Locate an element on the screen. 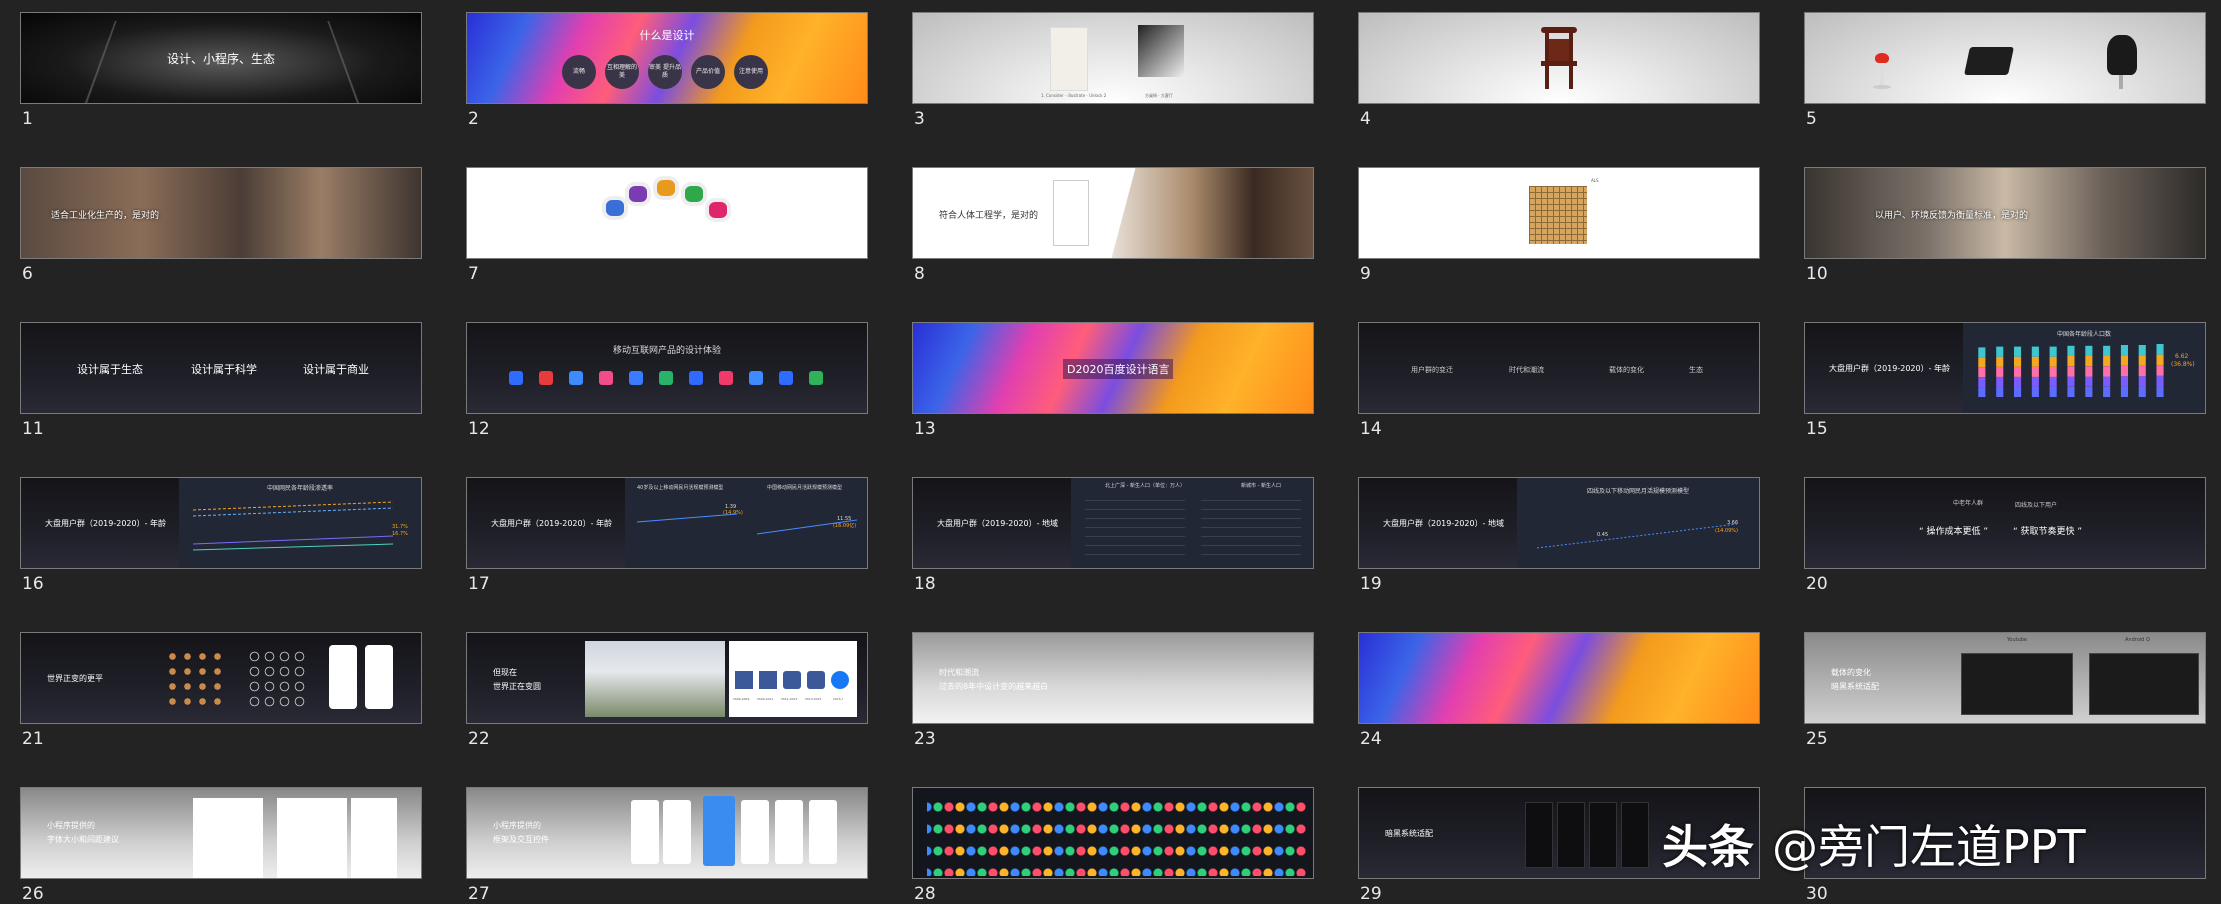  barcelona-chair-image is located at coordinates (1989, 61).